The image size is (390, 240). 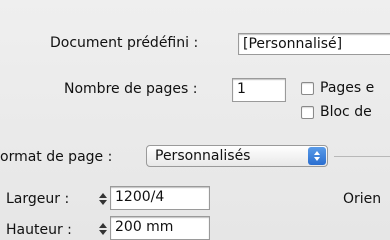 I want to click on height-stepper-icon, so click(x=103, y=229).